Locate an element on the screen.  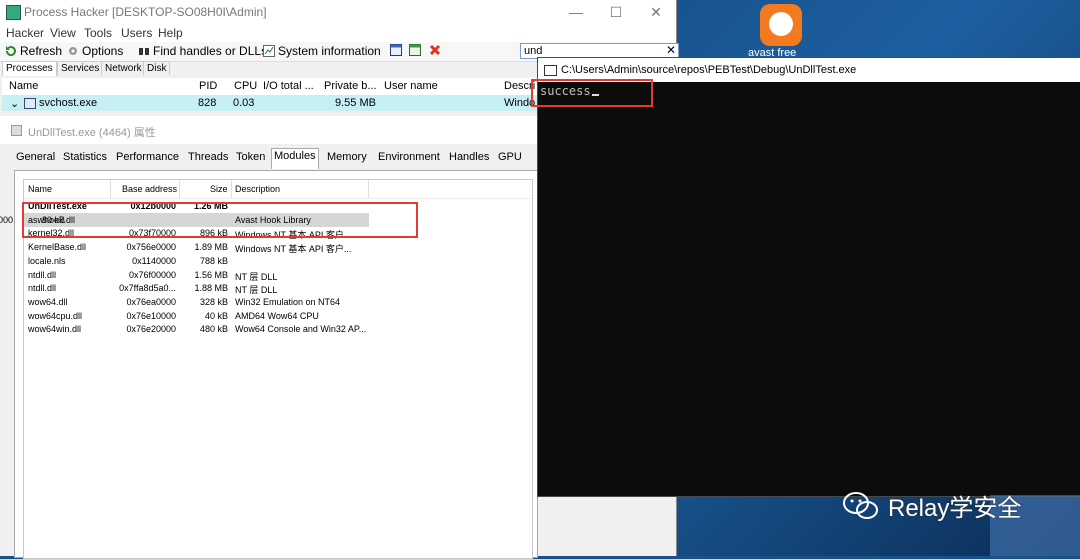
module-name: KernelBase.dll is located at coordinates (57, 247).